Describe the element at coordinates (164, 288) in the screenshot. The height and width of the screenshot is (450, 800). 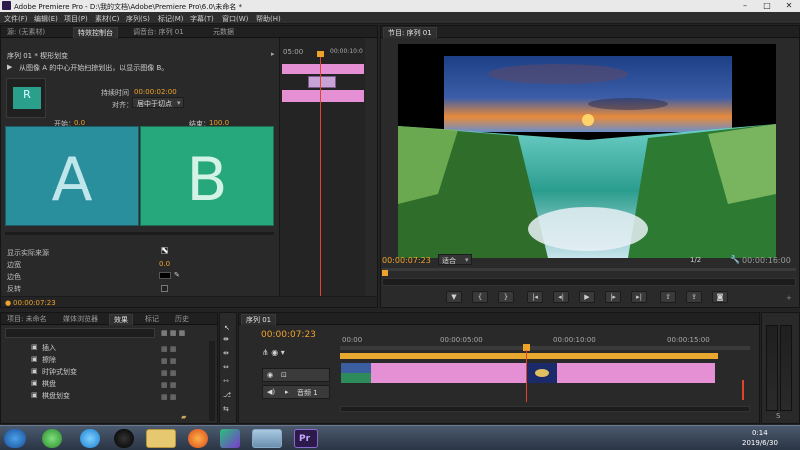
I see `reverse-checkbox` at that location.